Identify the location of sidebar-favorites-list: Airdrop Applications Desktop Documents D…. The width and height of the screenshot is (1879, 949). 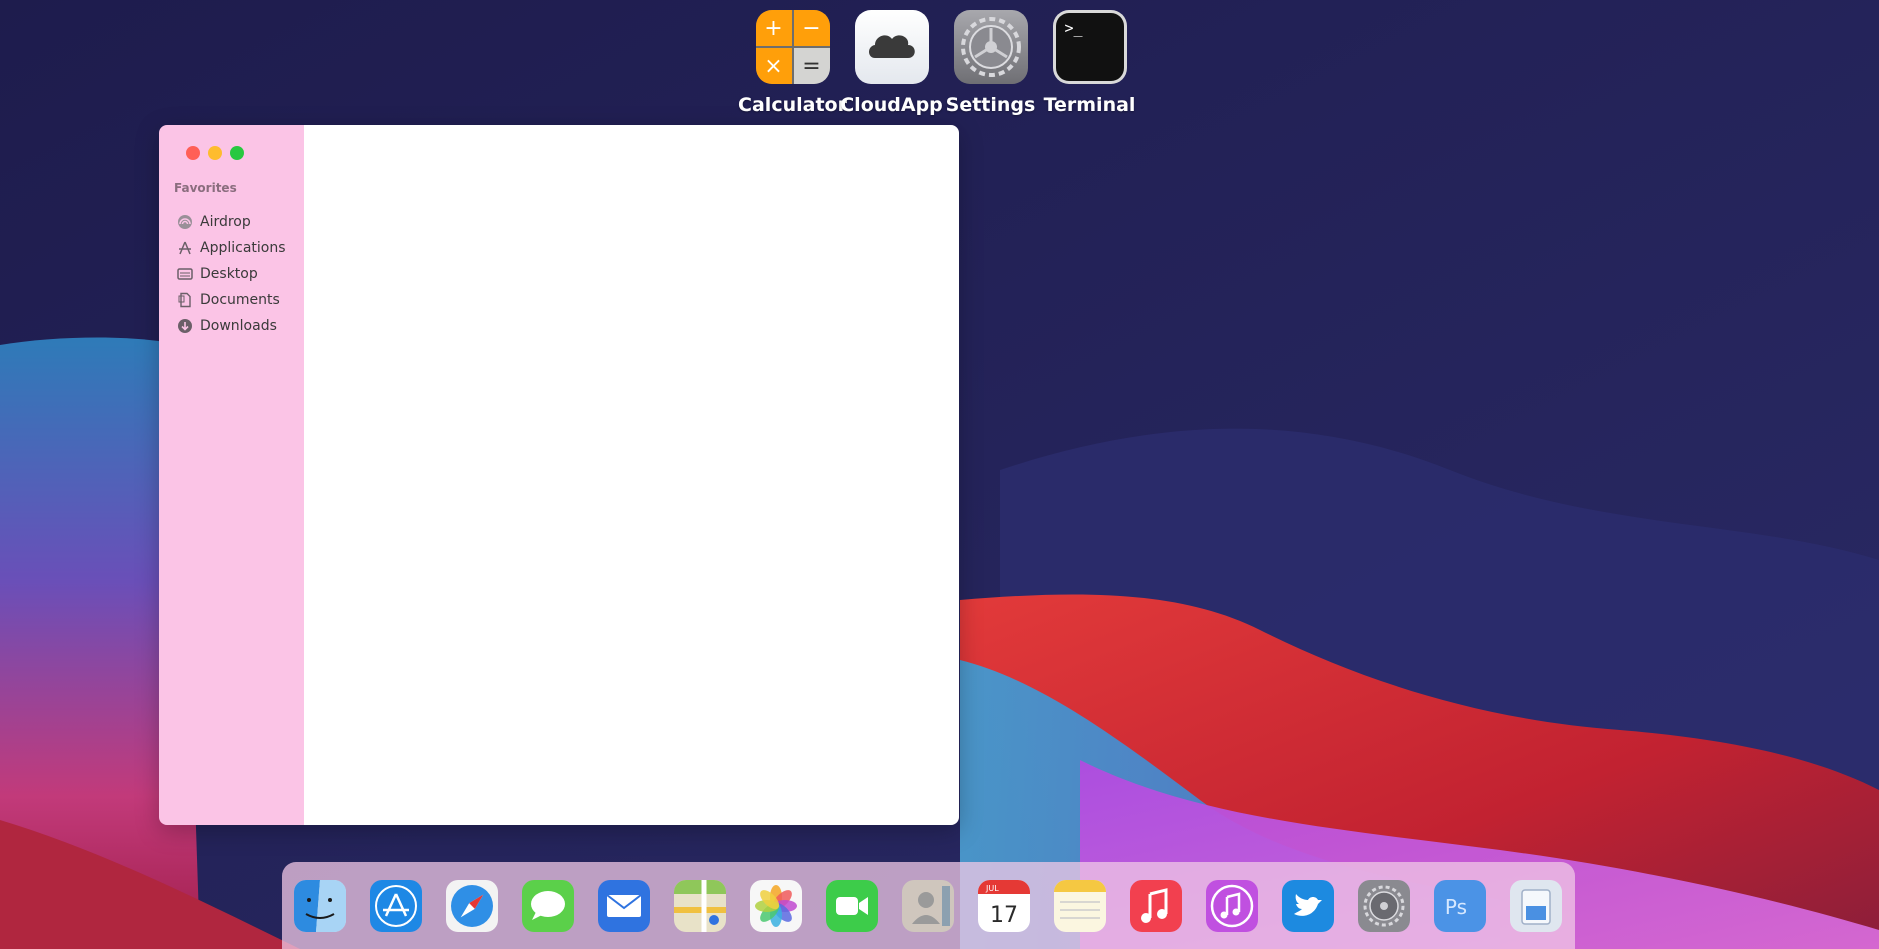
(231, 274).